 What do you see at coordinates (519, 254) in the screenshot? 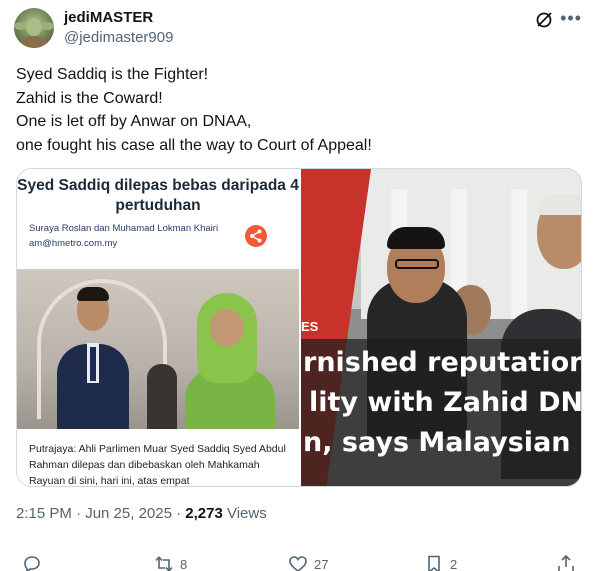
I see `scene-pillar` at bounding box center [519, 254].